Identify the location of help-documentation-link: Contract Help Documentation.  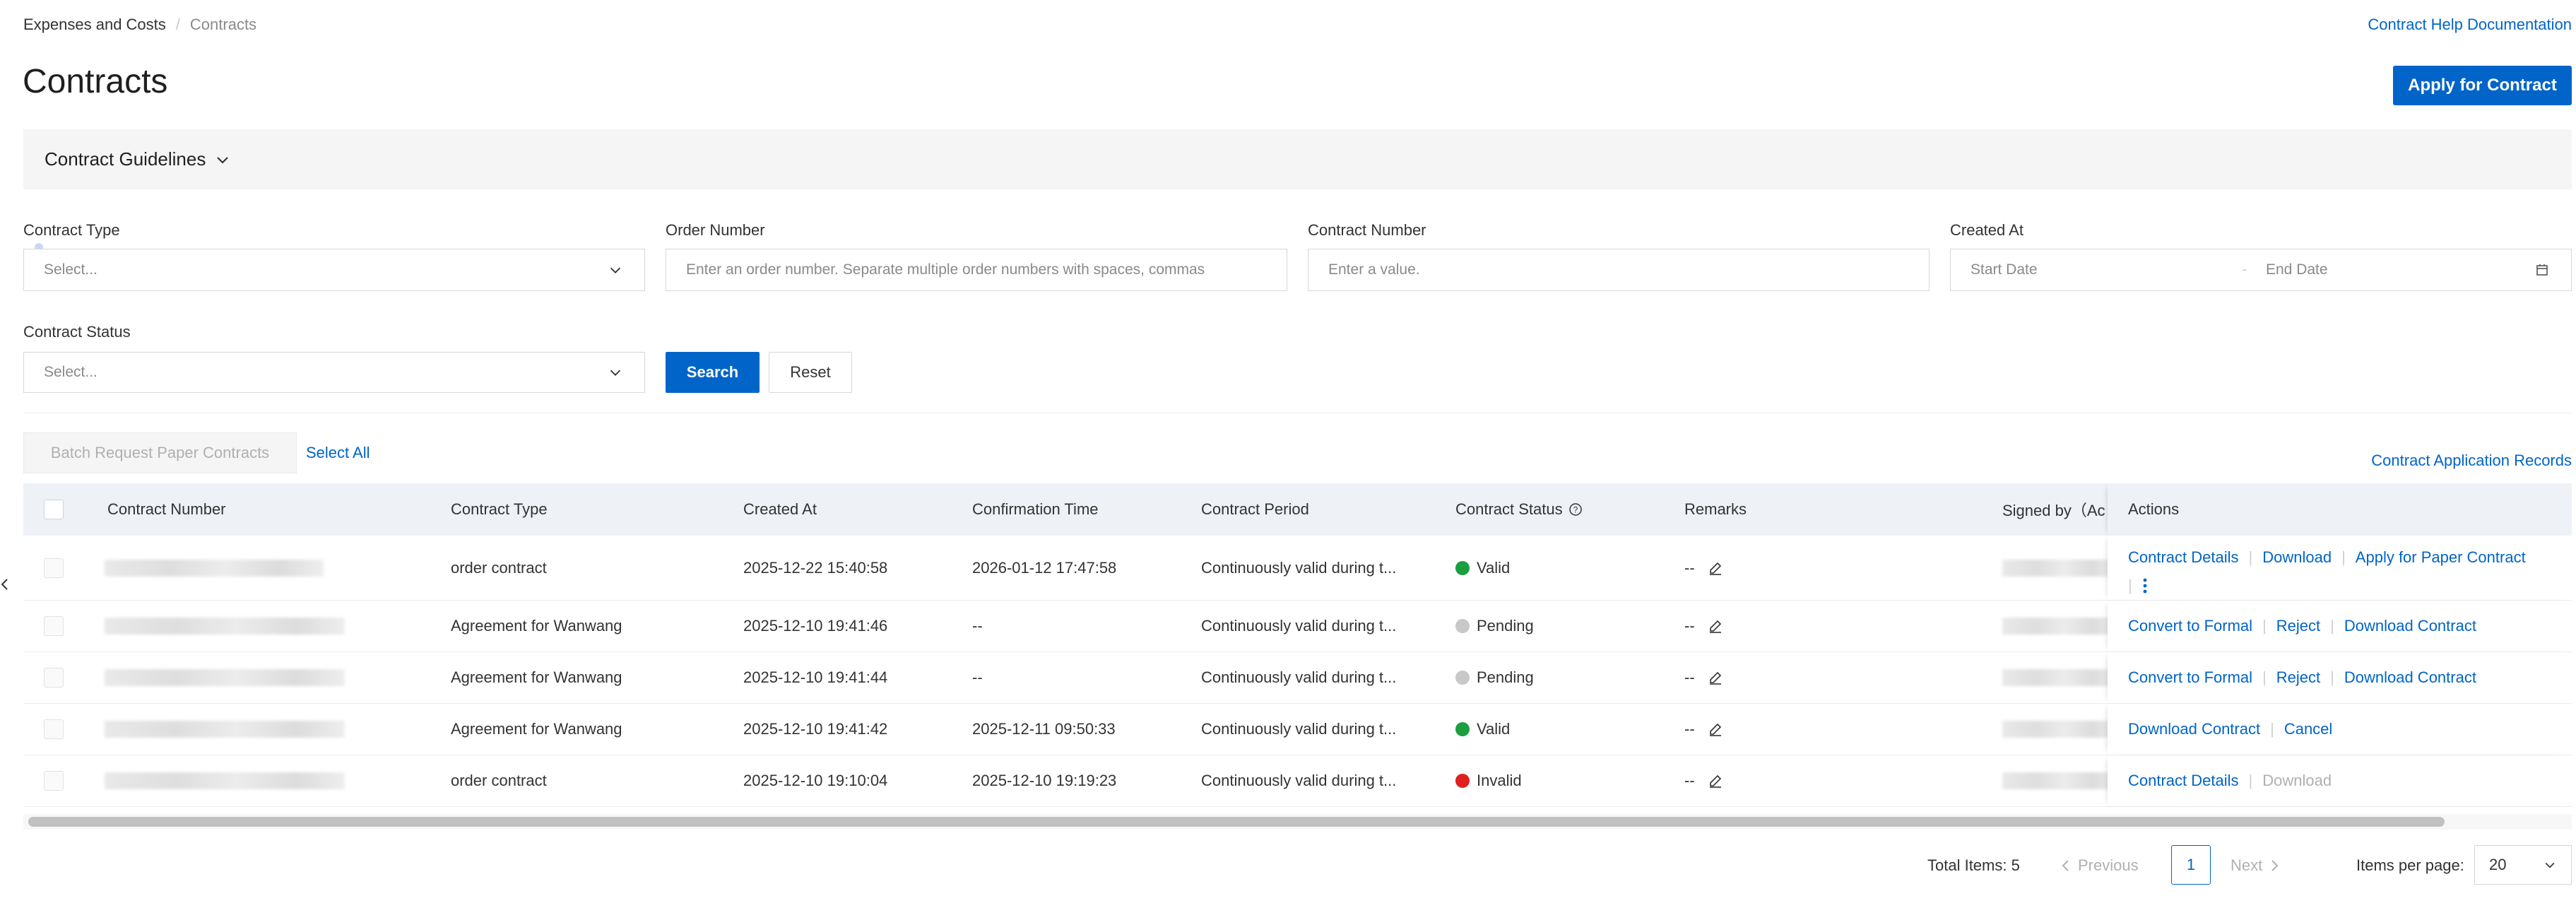
(2470, 25).